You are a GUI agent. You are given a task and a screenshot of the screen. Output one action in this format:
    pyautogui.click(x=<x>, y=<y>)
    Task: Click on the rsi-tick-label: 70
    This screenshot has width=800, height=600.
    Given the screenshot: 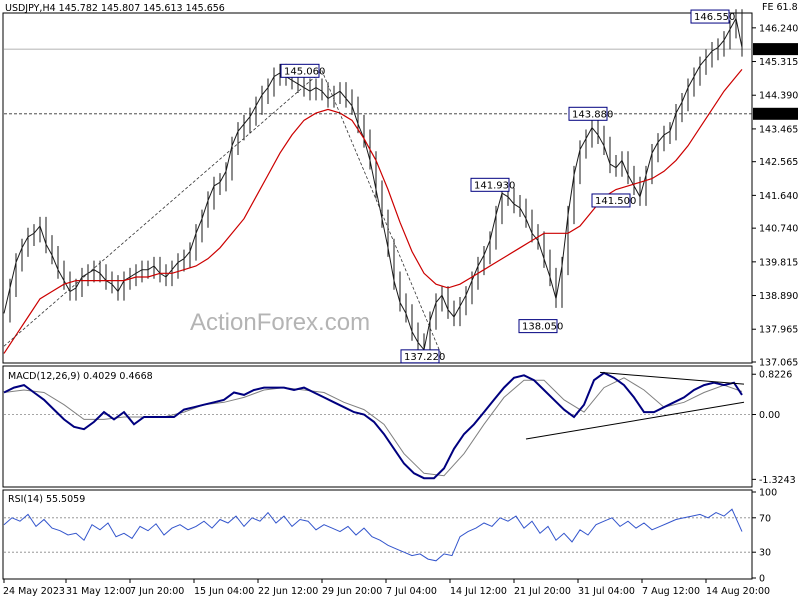 What is the action you would take?
    pyautogui.click(x=765, y=518)
    